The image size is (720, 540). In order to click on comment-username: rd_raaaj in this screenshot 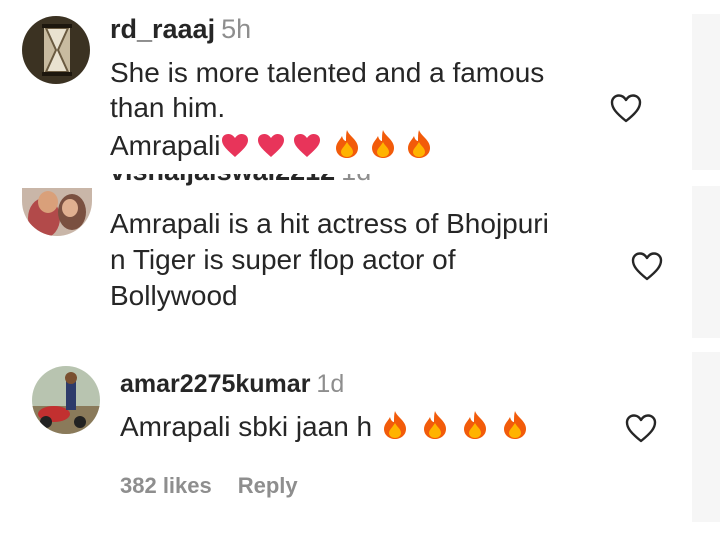, I will do `click(162, 29)`.